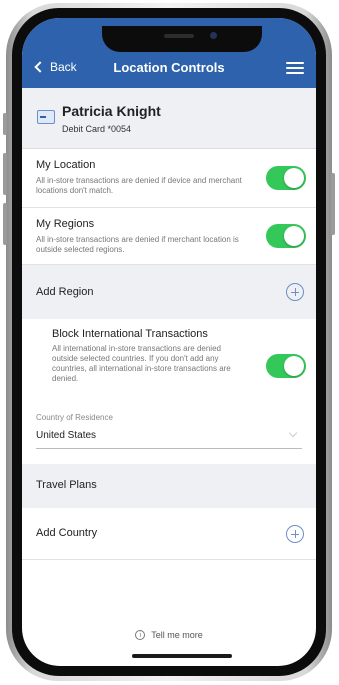  Describe the element at coordinates (295, 534) in the screenshot. I see `add-country-plus-icon` at that location.